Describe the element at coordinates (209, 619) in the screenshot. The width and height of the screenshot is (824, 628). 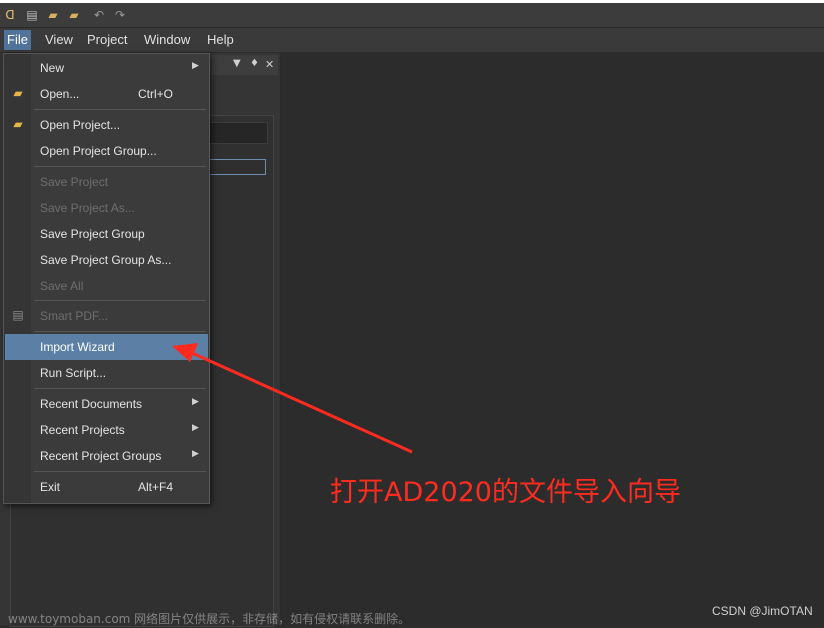
I see `watermark-text: www.toymoban.com 网络图片仅供展示，非存储，如有侵权请联系删除。` at that location.